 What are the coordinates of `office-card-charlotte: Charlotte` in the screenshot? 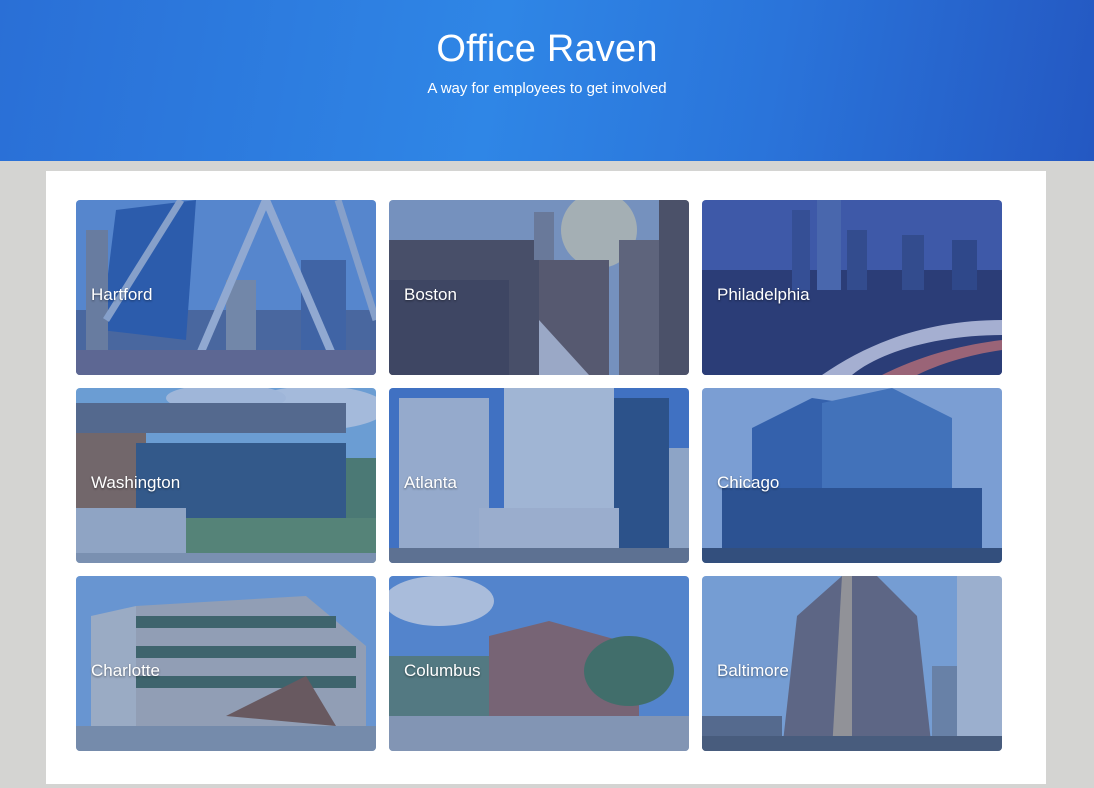 It's located at (226, 663).